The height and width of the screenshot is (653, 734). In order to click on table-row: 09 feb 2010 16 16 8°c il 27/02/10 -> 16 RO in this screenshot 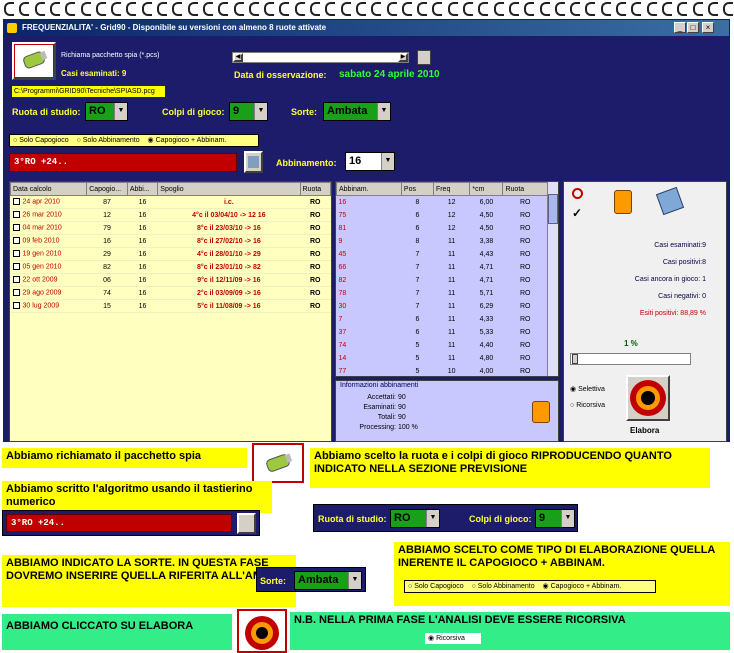, I will do `click(170, 241)`.